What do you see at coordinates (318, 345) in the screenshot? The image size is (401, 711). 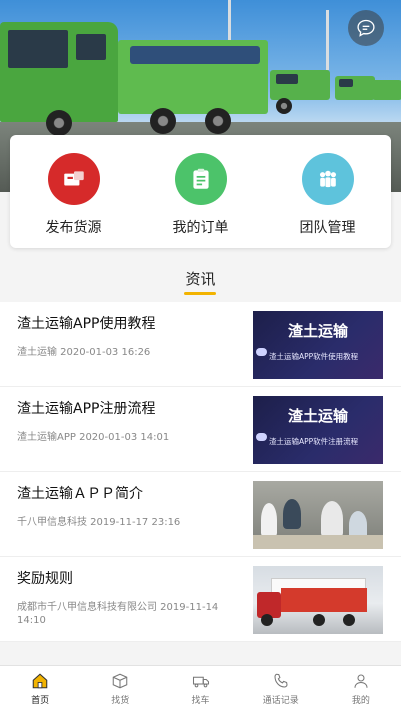 I see `news-thumbnail: 渣土运输 渣土运输APP软件使用教程` at bounding box center [318, 345].